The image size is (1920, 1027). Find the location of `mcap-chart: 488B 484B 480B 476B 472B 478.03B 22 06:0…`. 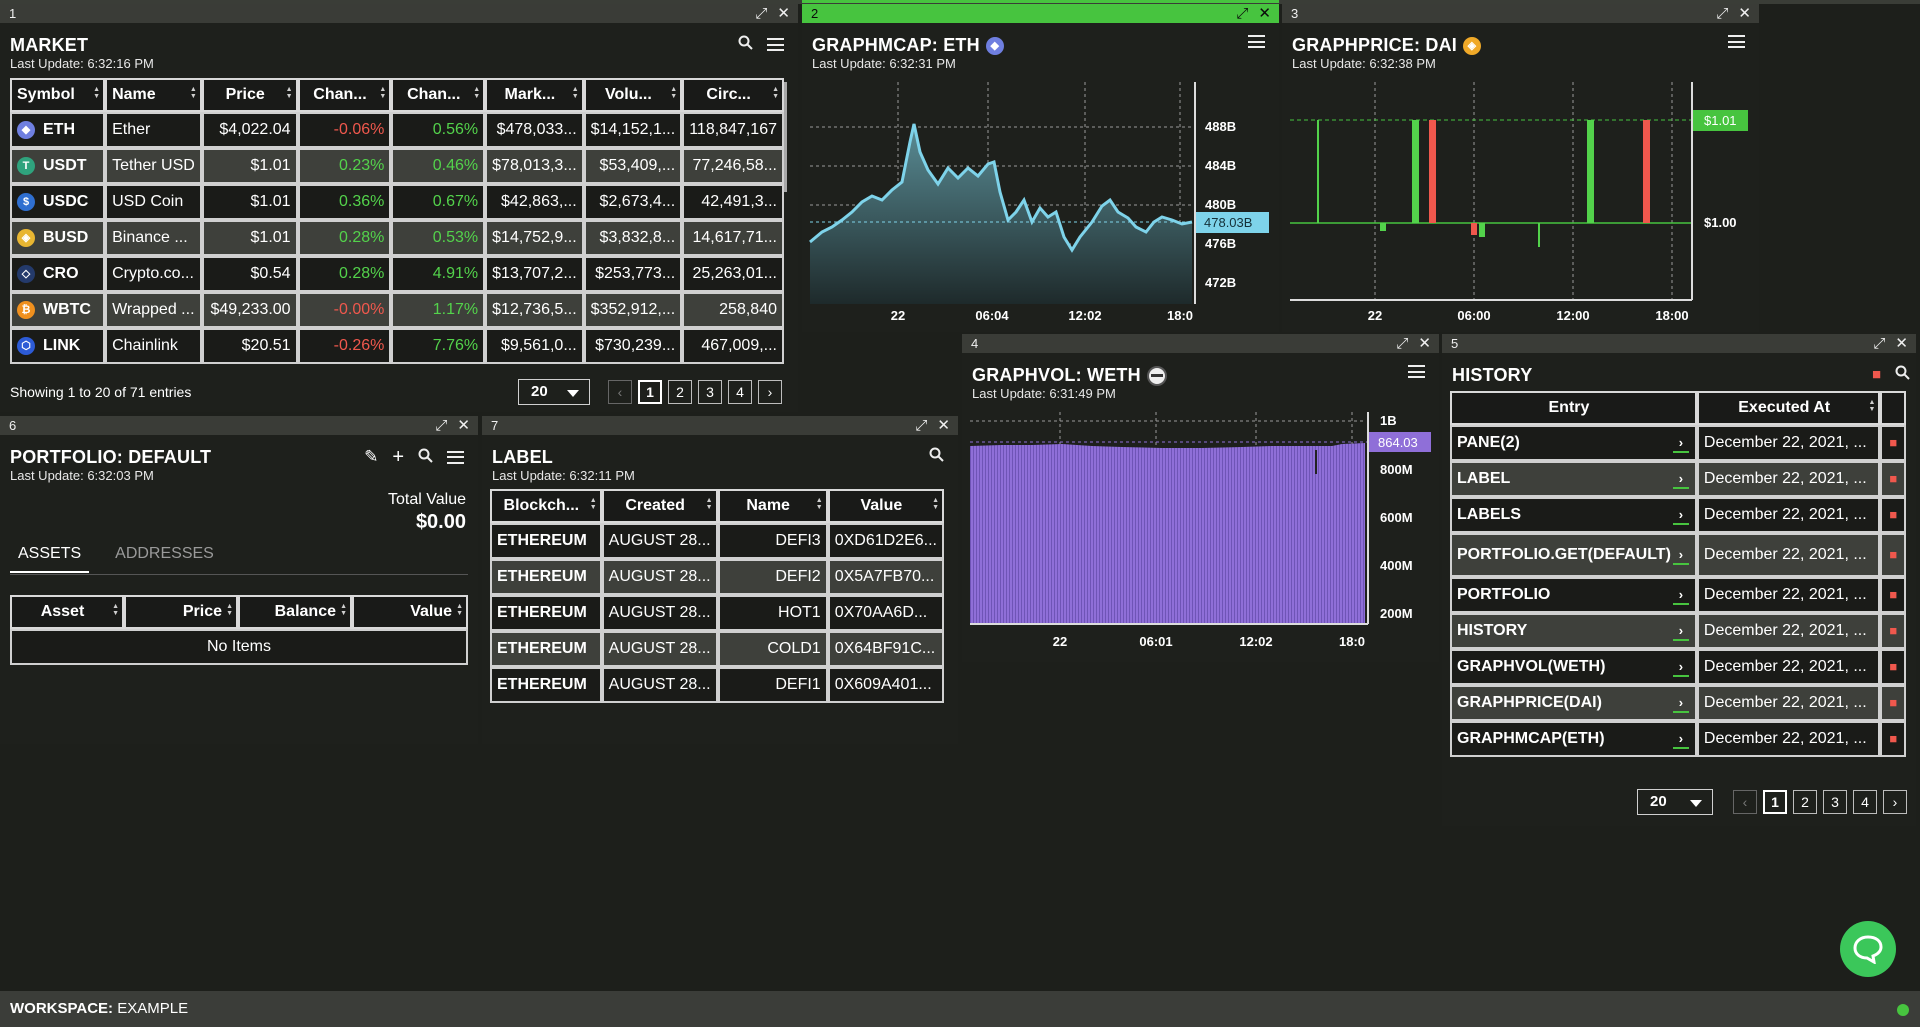

mcap-chart: 488B 484B 480B 476B 472B 478.03B 22 06:0… is located at coordinates (1040, 202).